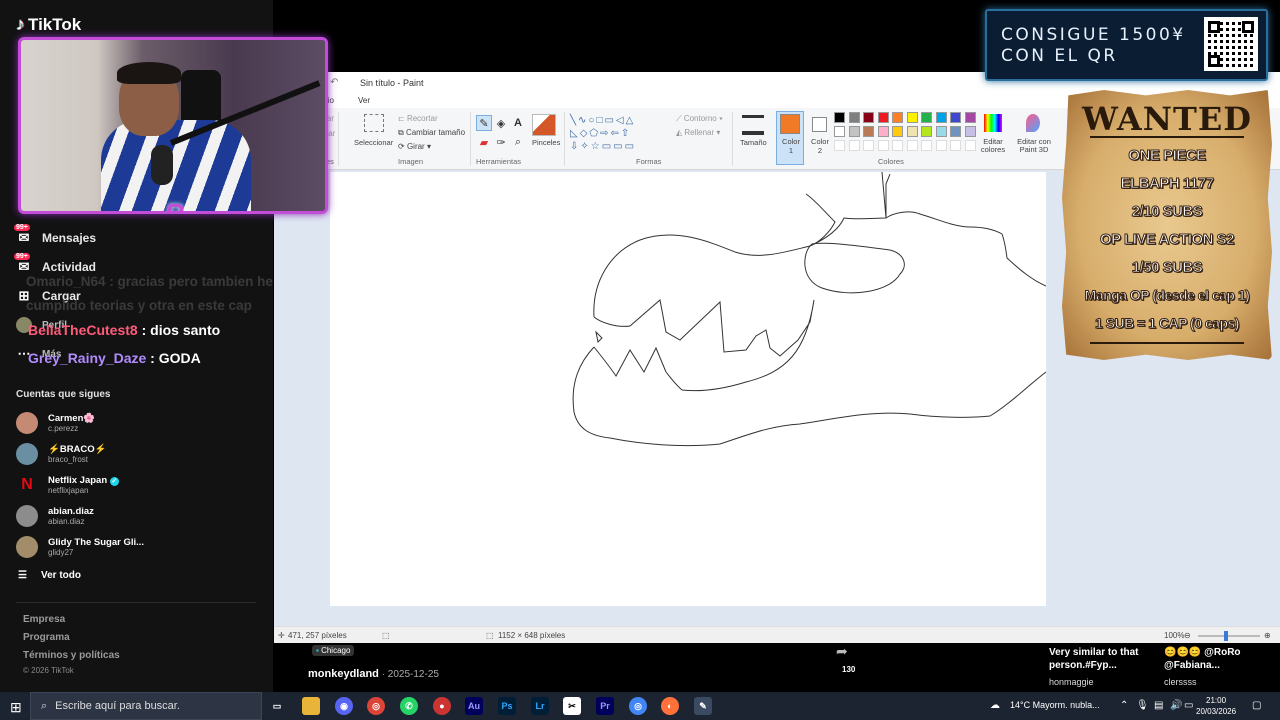  What do you see at coordinates (48, 24) in the screenshot?
I see `tiktok-logo: ♪ TikTok` at bounding box center [48, 24].